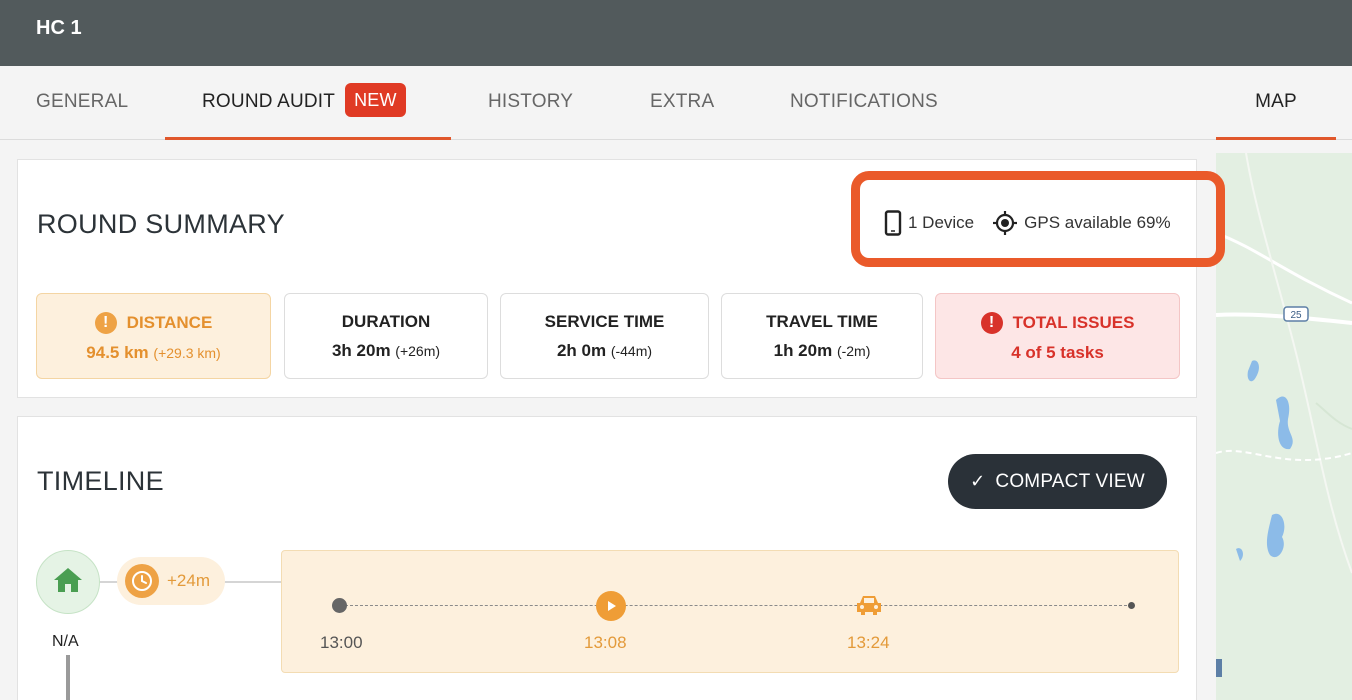 This screenshot has height=700, width=1352. What do you see at coordinates (853, 351) in the screenshot?
I see `stat-travel-time-delta: (-2m)` at bounding box center [853, 351].